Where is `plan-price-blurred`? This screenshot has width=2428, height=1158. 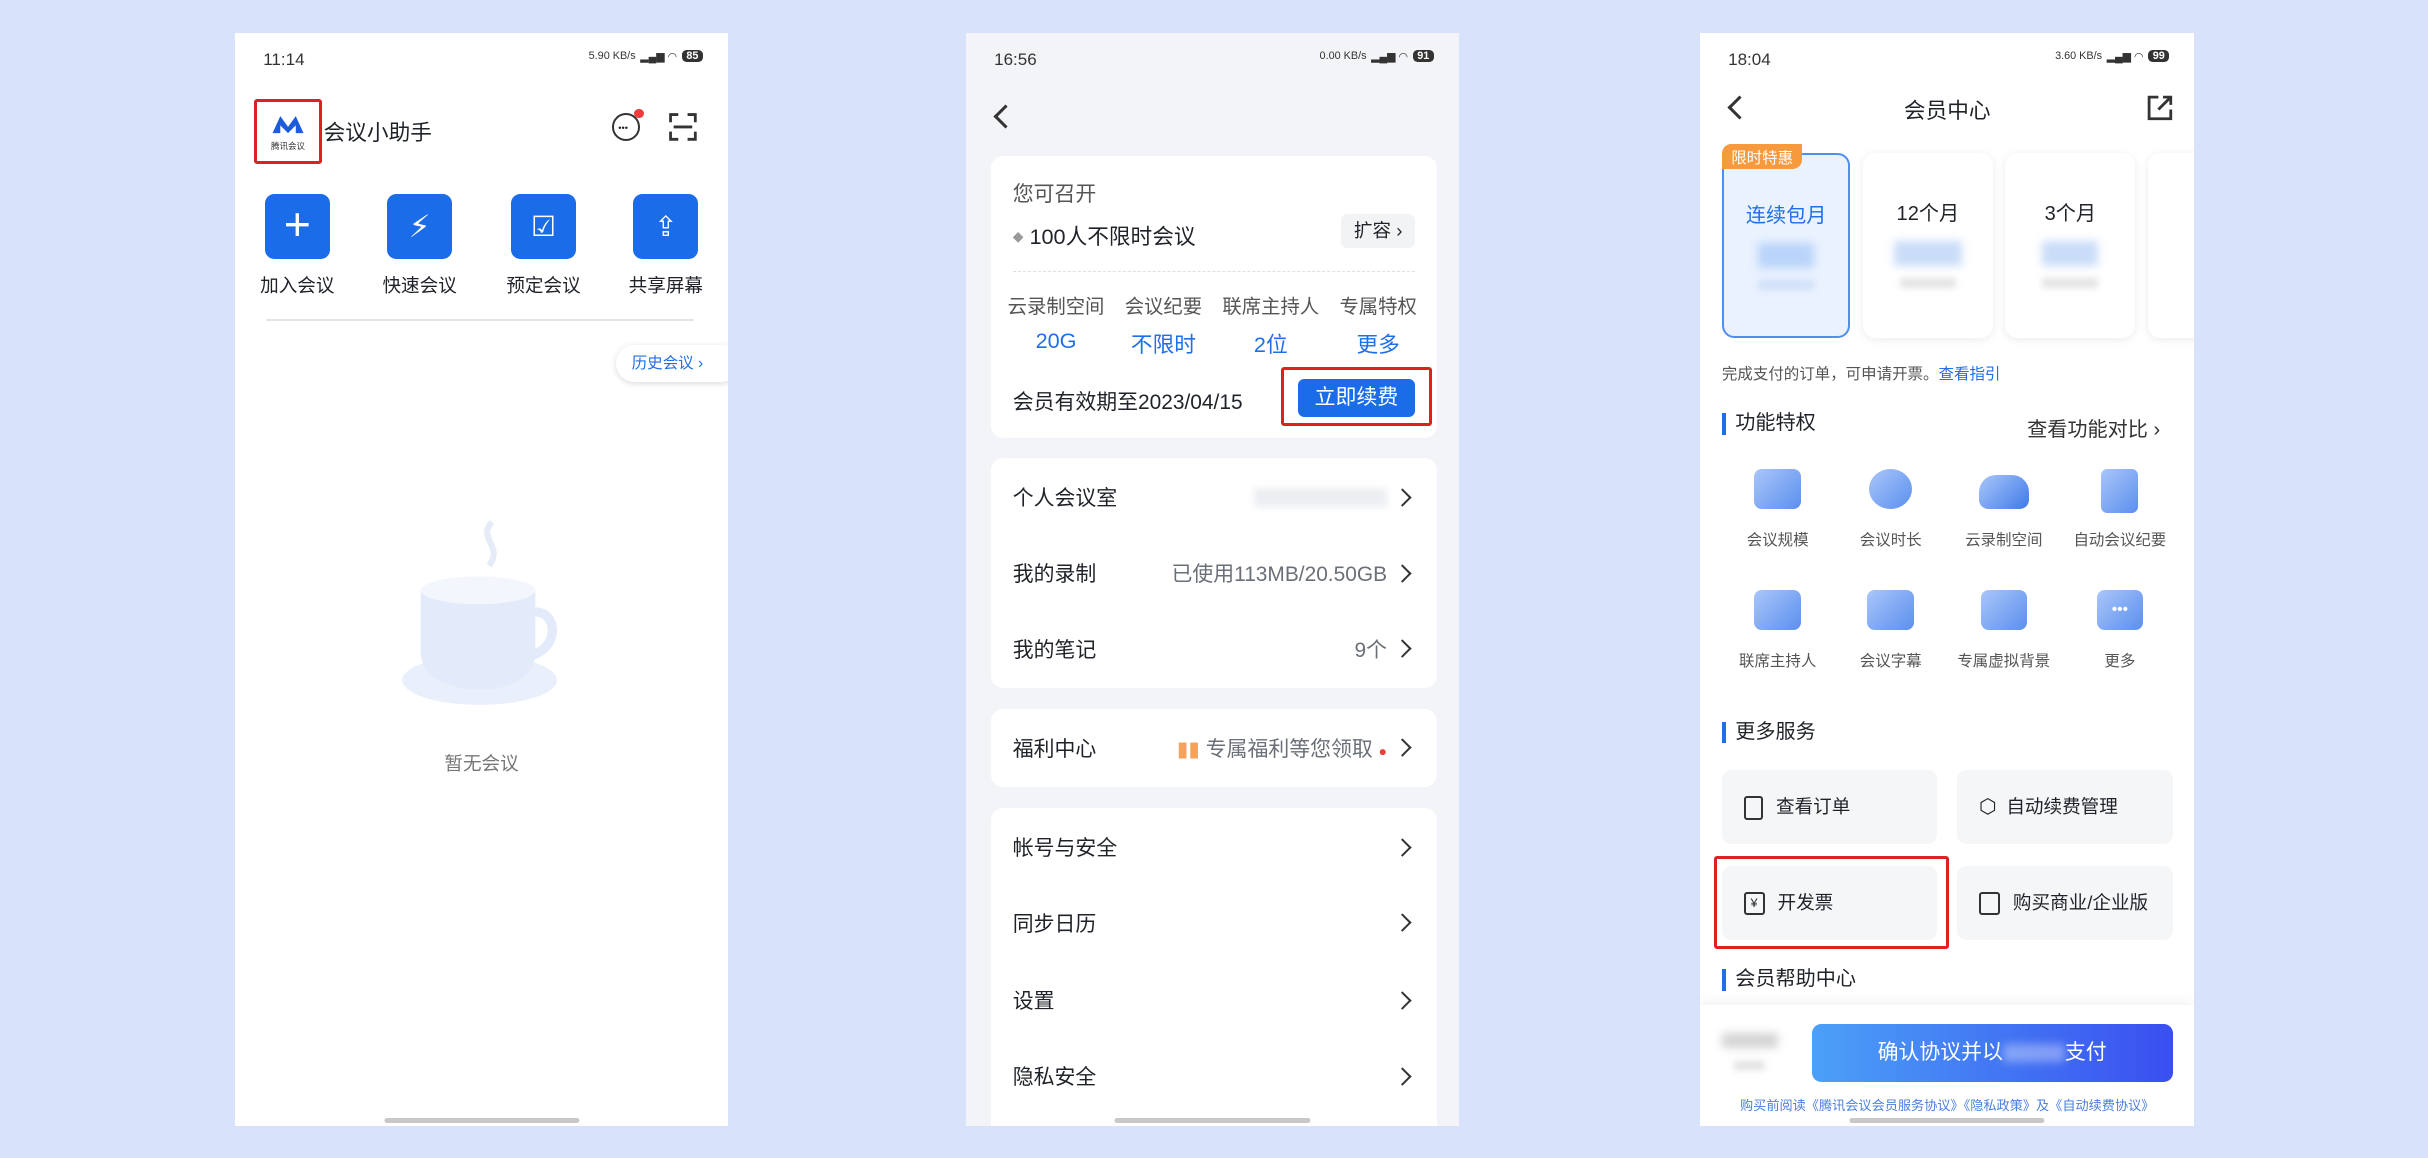
plan-price-blurred is located at coordinates (1786, 255).